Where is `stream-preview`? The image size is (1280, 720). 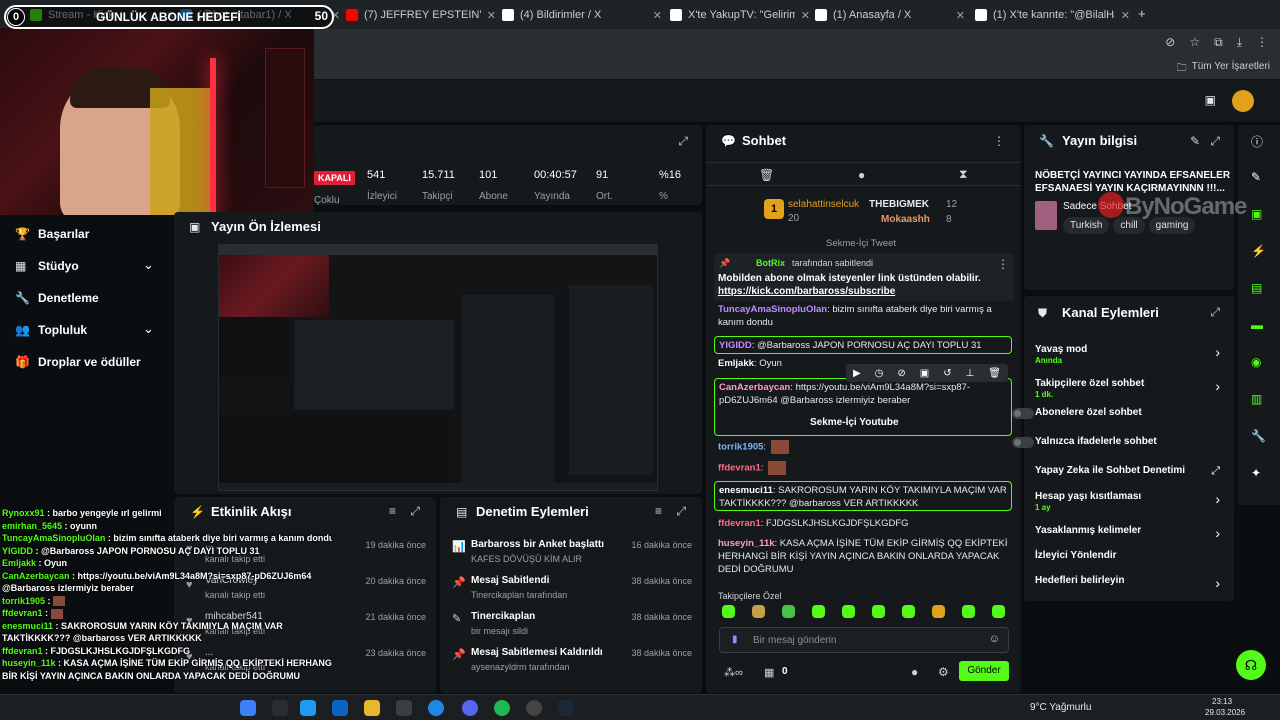 stream-preview is located at coordinates (438, 367).